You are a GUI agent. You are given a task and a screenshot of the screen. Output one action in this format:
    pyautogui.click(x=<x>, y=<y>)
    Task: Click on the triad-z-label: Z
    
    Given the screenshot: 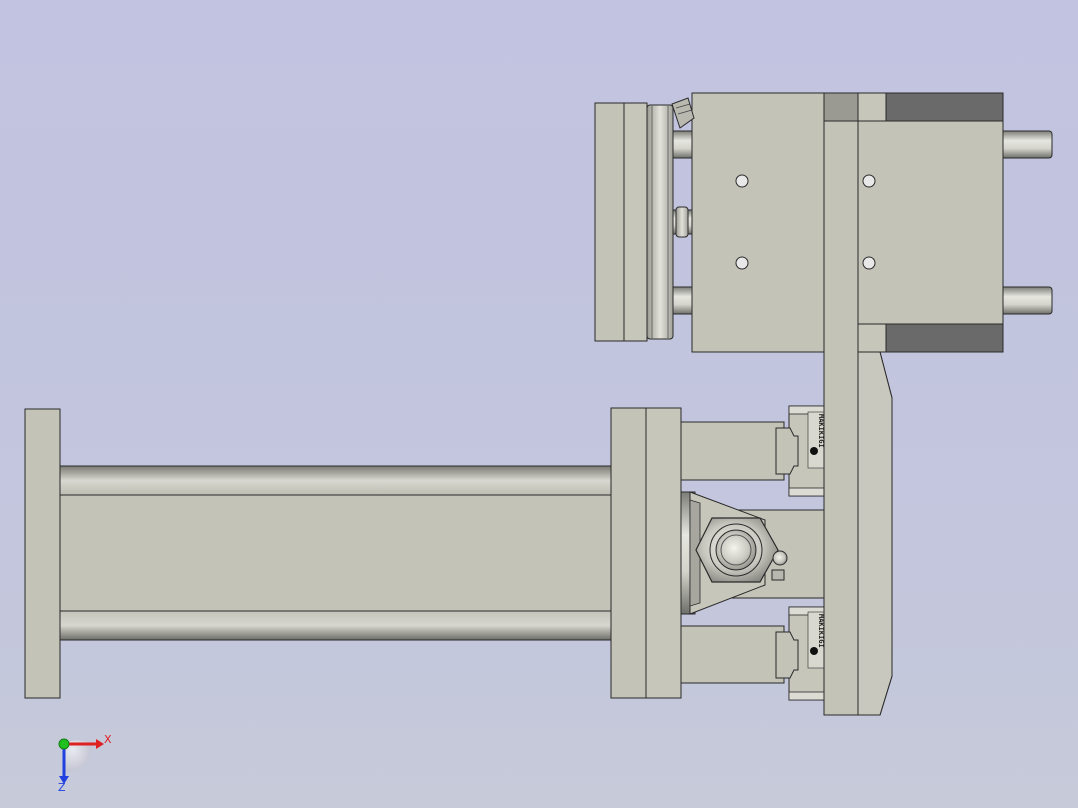 What is the action you would take?
    pyautogui.click(x=62, y=787)
    